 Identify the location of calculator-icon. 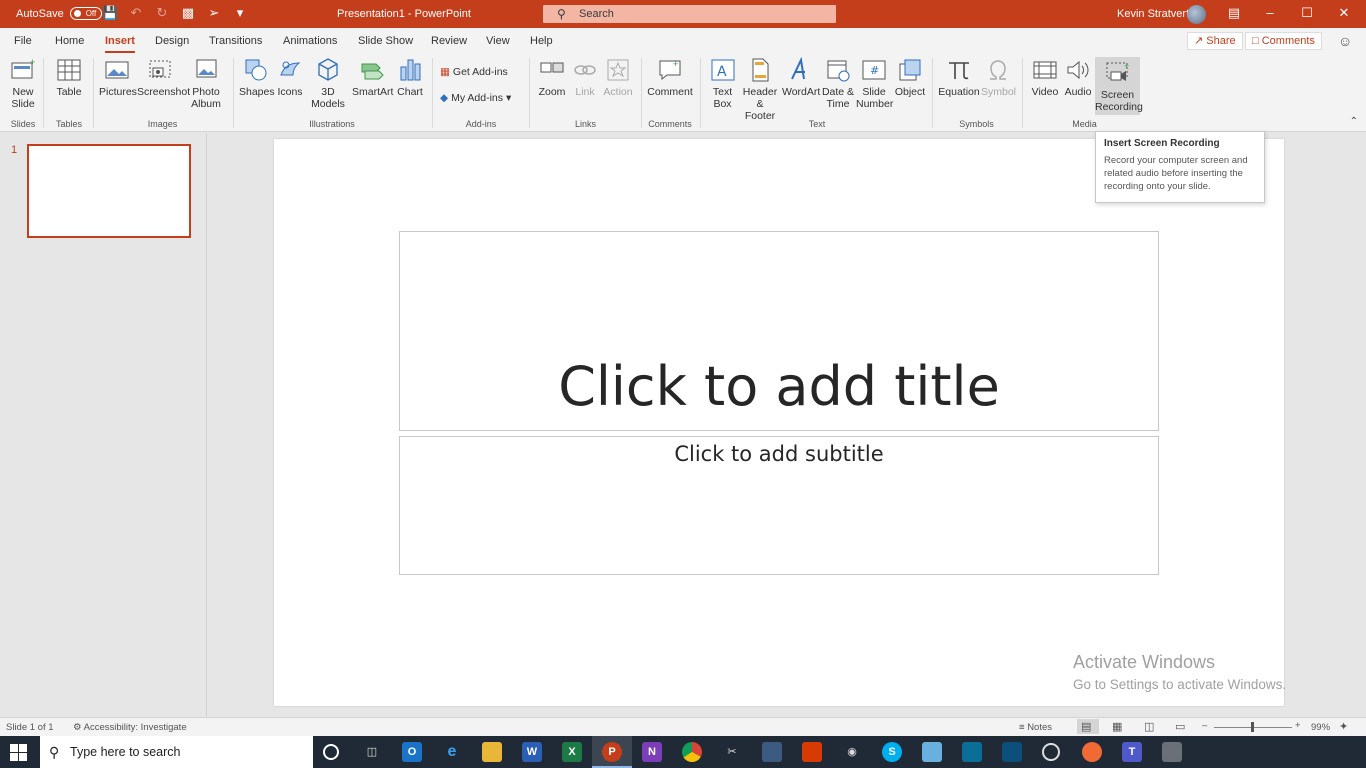
(1172, 752).